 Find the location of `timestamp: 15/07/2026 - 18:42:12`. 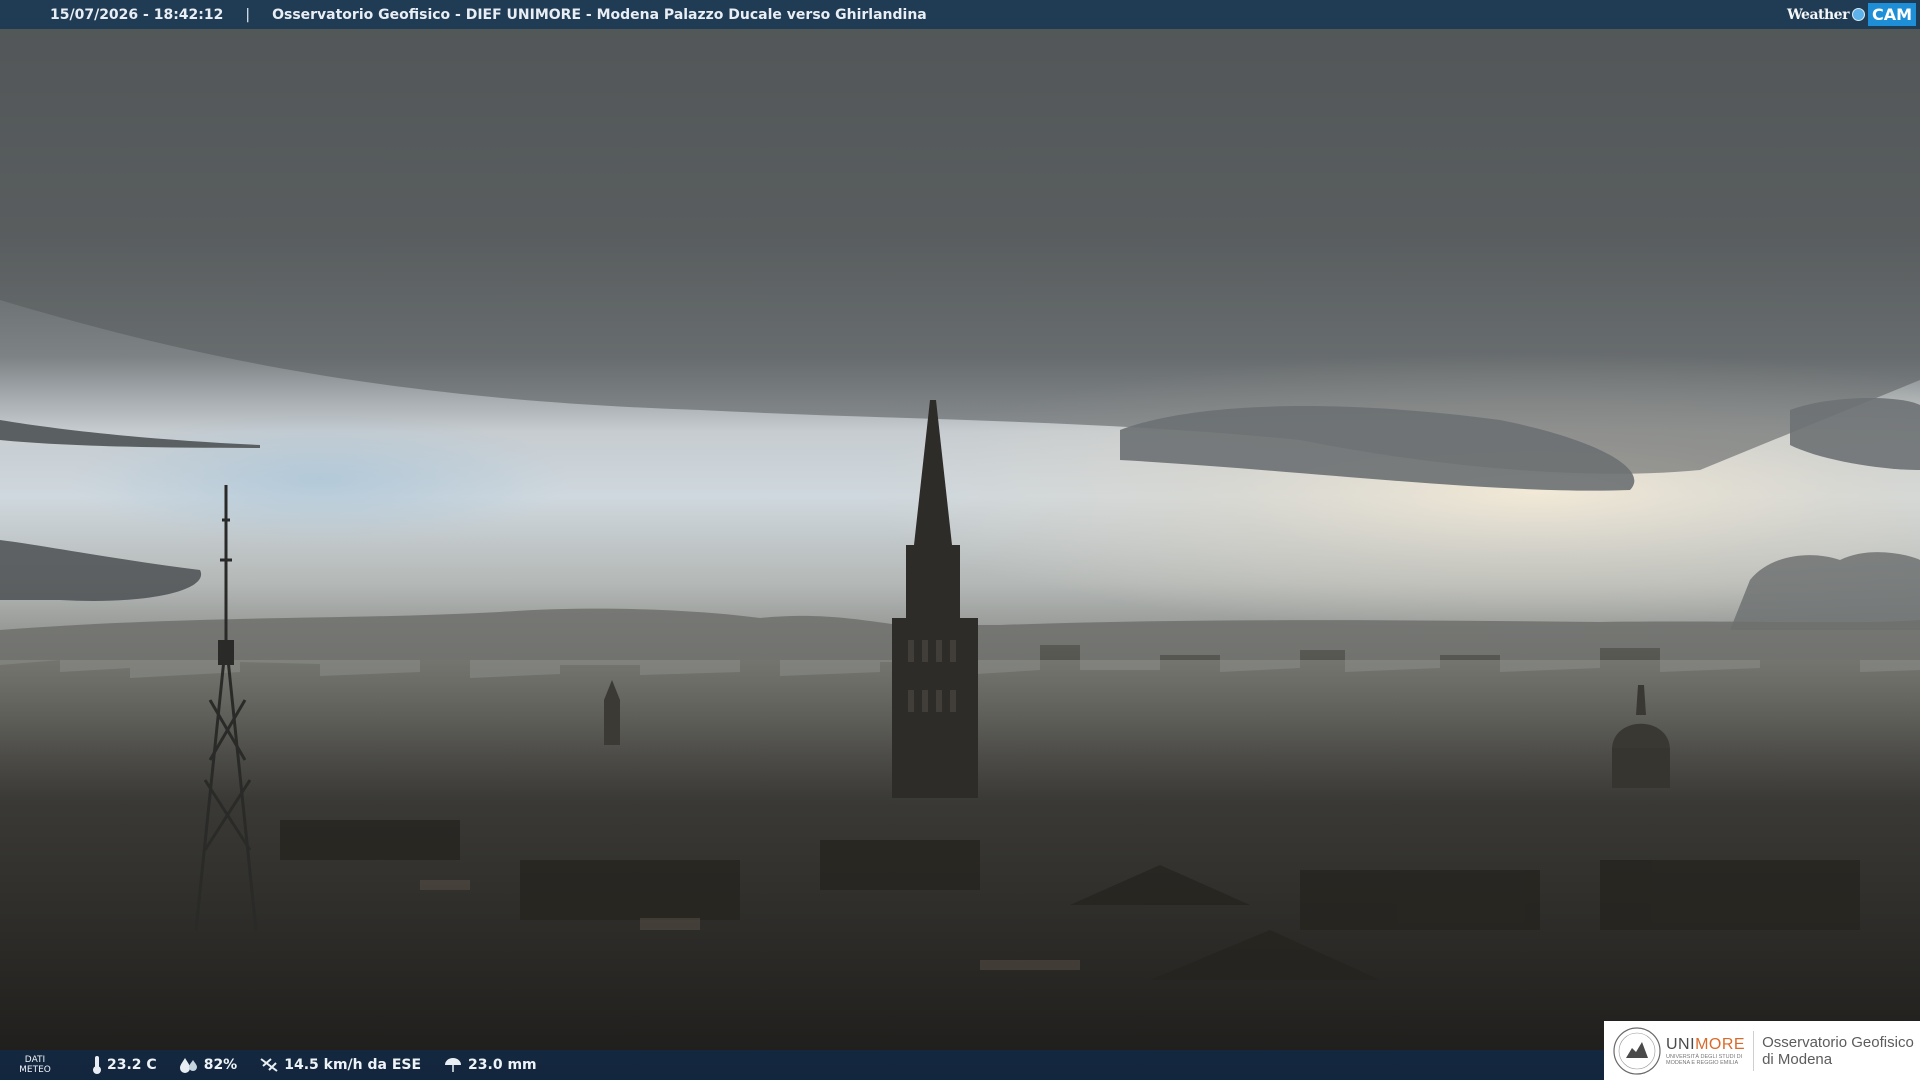

timestamp: 15/07/2026 - 18:42:12 is located at coordinates (137, 14).